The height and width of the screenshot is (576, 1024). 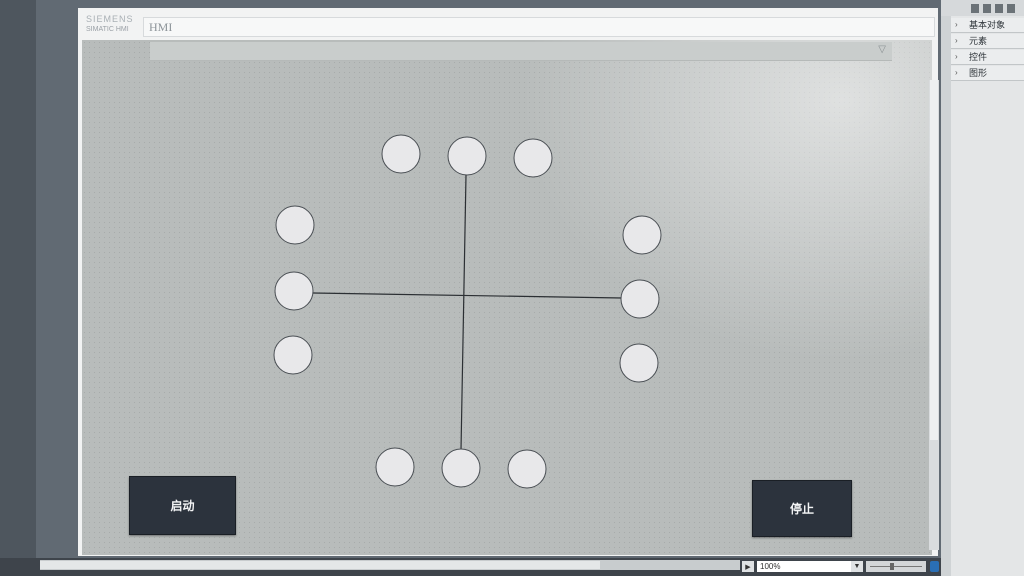 What do you see at coordinates (978, 73) in the screenshot?
I see `section-label: 图形` at bounding box center [978, 73].